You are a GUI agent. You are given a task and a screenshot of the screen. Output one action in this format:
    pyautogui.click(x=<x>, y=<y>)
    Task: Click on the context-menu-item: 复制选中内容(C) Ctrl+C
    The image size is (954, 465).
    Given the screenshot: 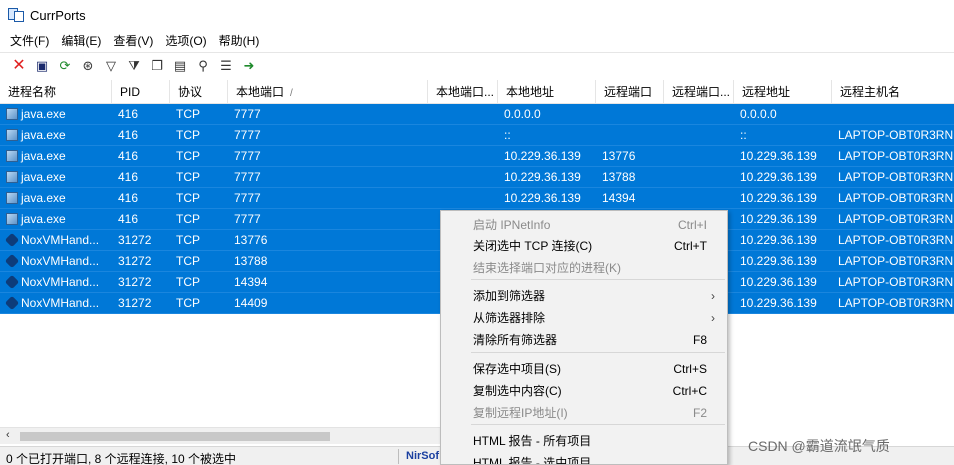 What is the action you would take?
    pyautogui.click(x=584, y=391)
    